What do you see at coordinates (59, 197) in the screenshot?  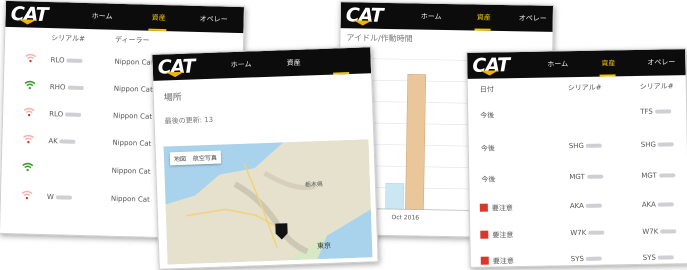 I see `row-serial: W` at bounding box center [59, 197].